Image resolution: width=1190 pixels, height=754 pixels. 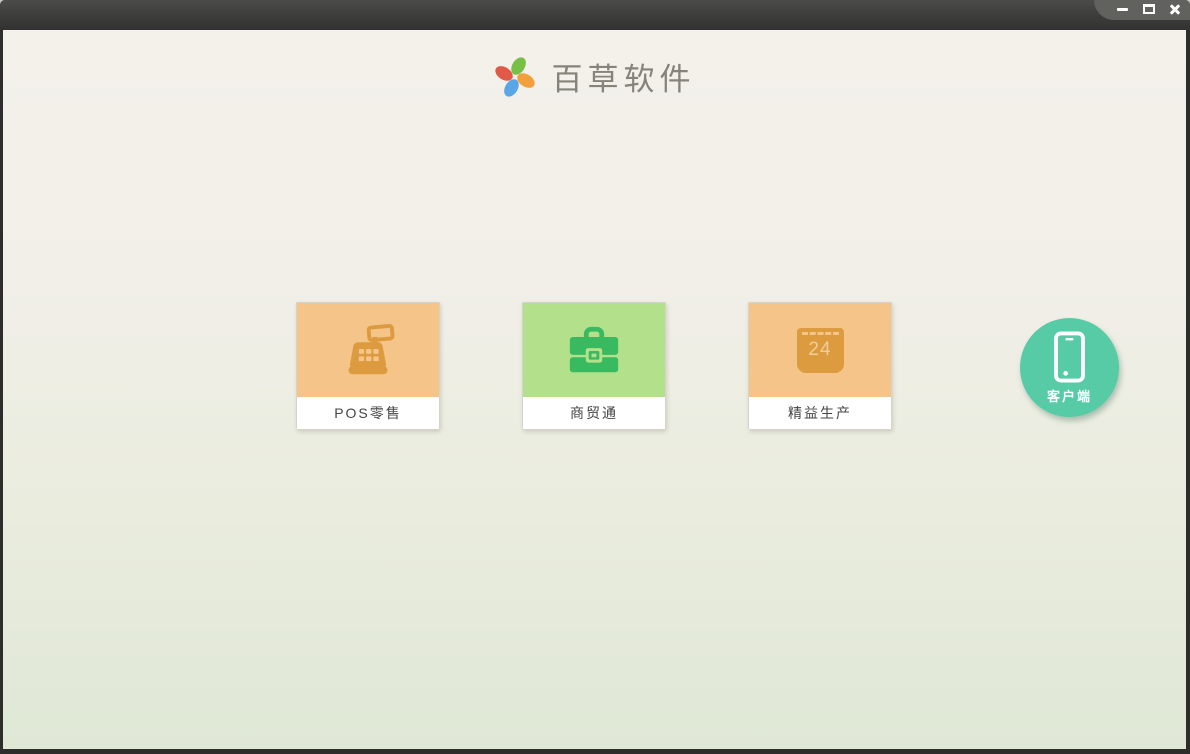 I want to click on maximize-icon, so click(x=1148, y=9).